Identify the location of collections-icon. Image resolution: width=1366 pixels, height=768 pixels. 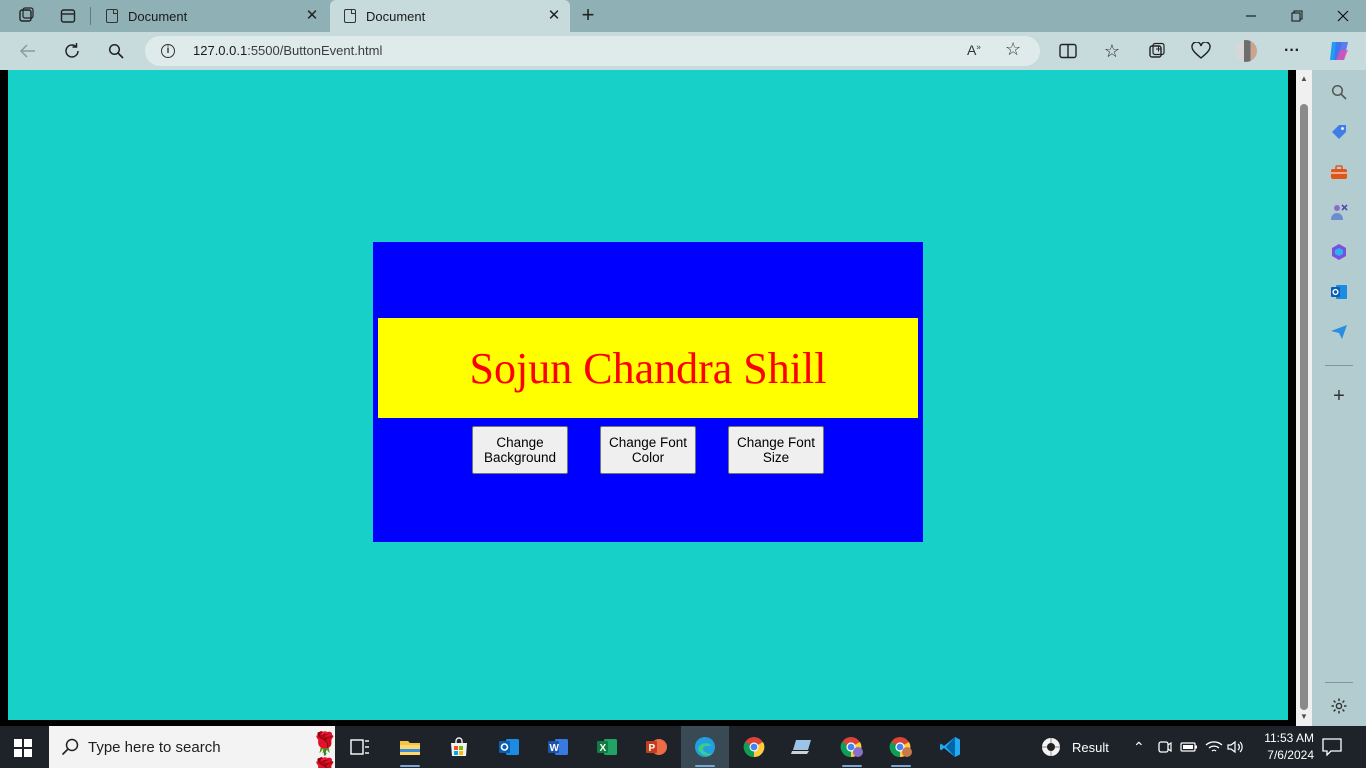
(1157, 51).